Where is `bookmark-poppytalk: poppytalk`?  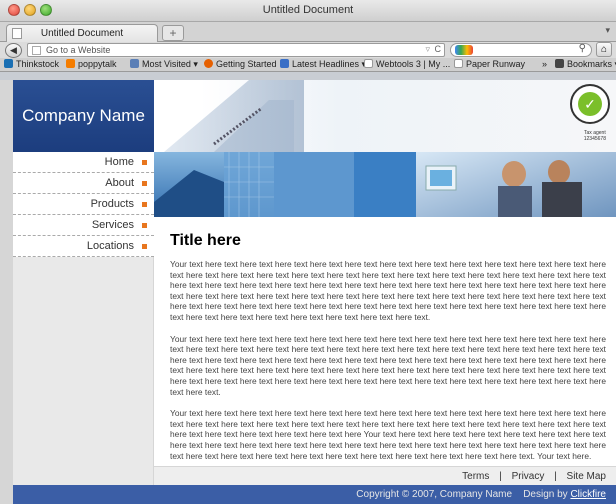
bookmark-poppytalk: poppytalk is located at coordinates (91, 64).